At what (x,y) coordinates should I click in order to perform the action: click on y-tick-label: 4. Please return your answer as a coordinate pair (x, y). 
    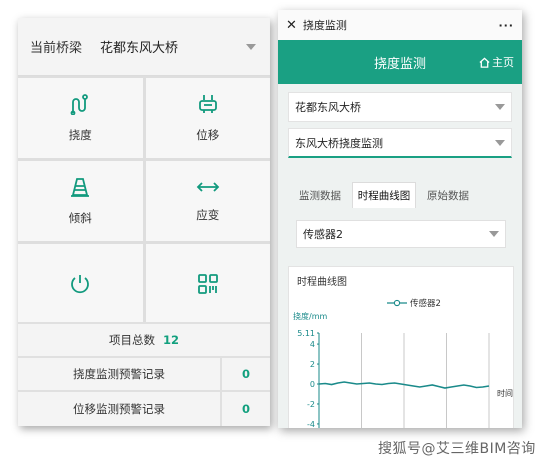
    Looking at the image, I should click on (312, 344).